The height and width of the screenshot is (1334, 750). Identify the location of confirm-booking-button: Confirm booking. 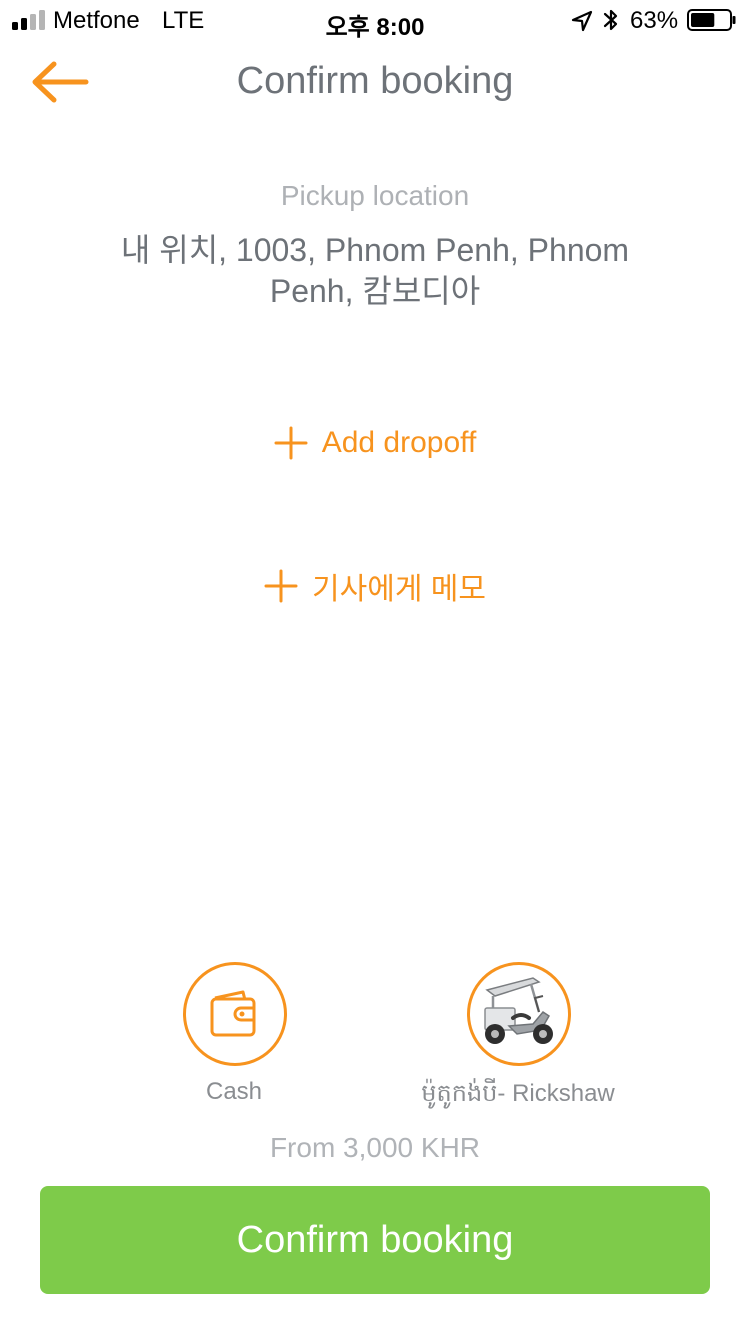
(375, 1240).